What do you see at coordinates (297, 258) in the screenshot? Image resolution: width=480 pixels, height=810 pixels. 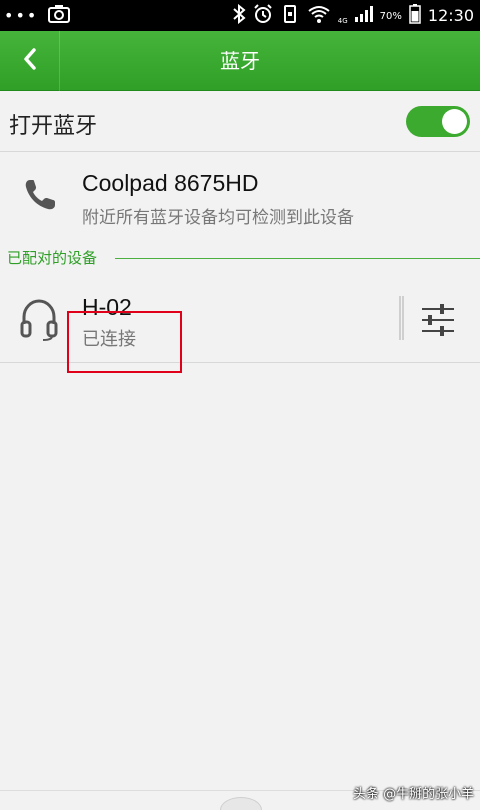 I see `section-divider` at bounding box center [297, 258].